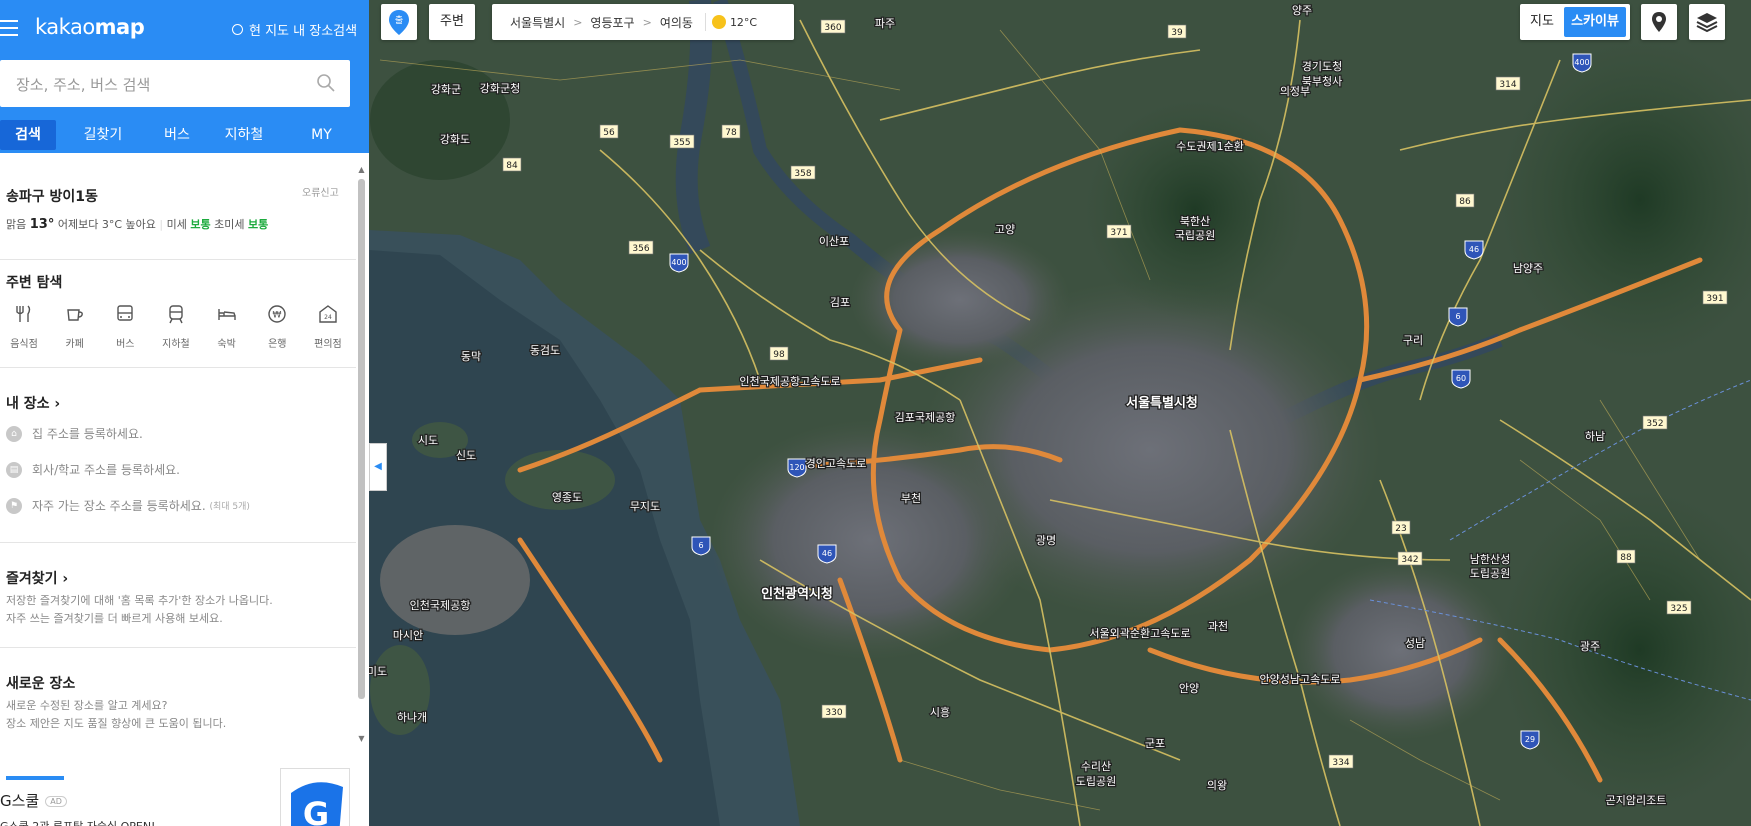 The height and width of the screenshot is (826, 1751). What do you see at coordinates (885, 24) in the screenshot?
I see `map-place-label: 파주` at bounding box center [885, 24].